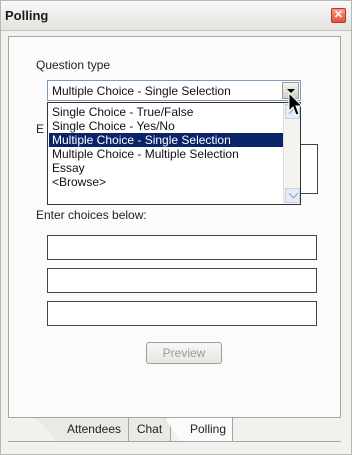  I want to click on option-multiple-multiple-selection: Multiple Choice - Multiple Selection, so click(166, 154).